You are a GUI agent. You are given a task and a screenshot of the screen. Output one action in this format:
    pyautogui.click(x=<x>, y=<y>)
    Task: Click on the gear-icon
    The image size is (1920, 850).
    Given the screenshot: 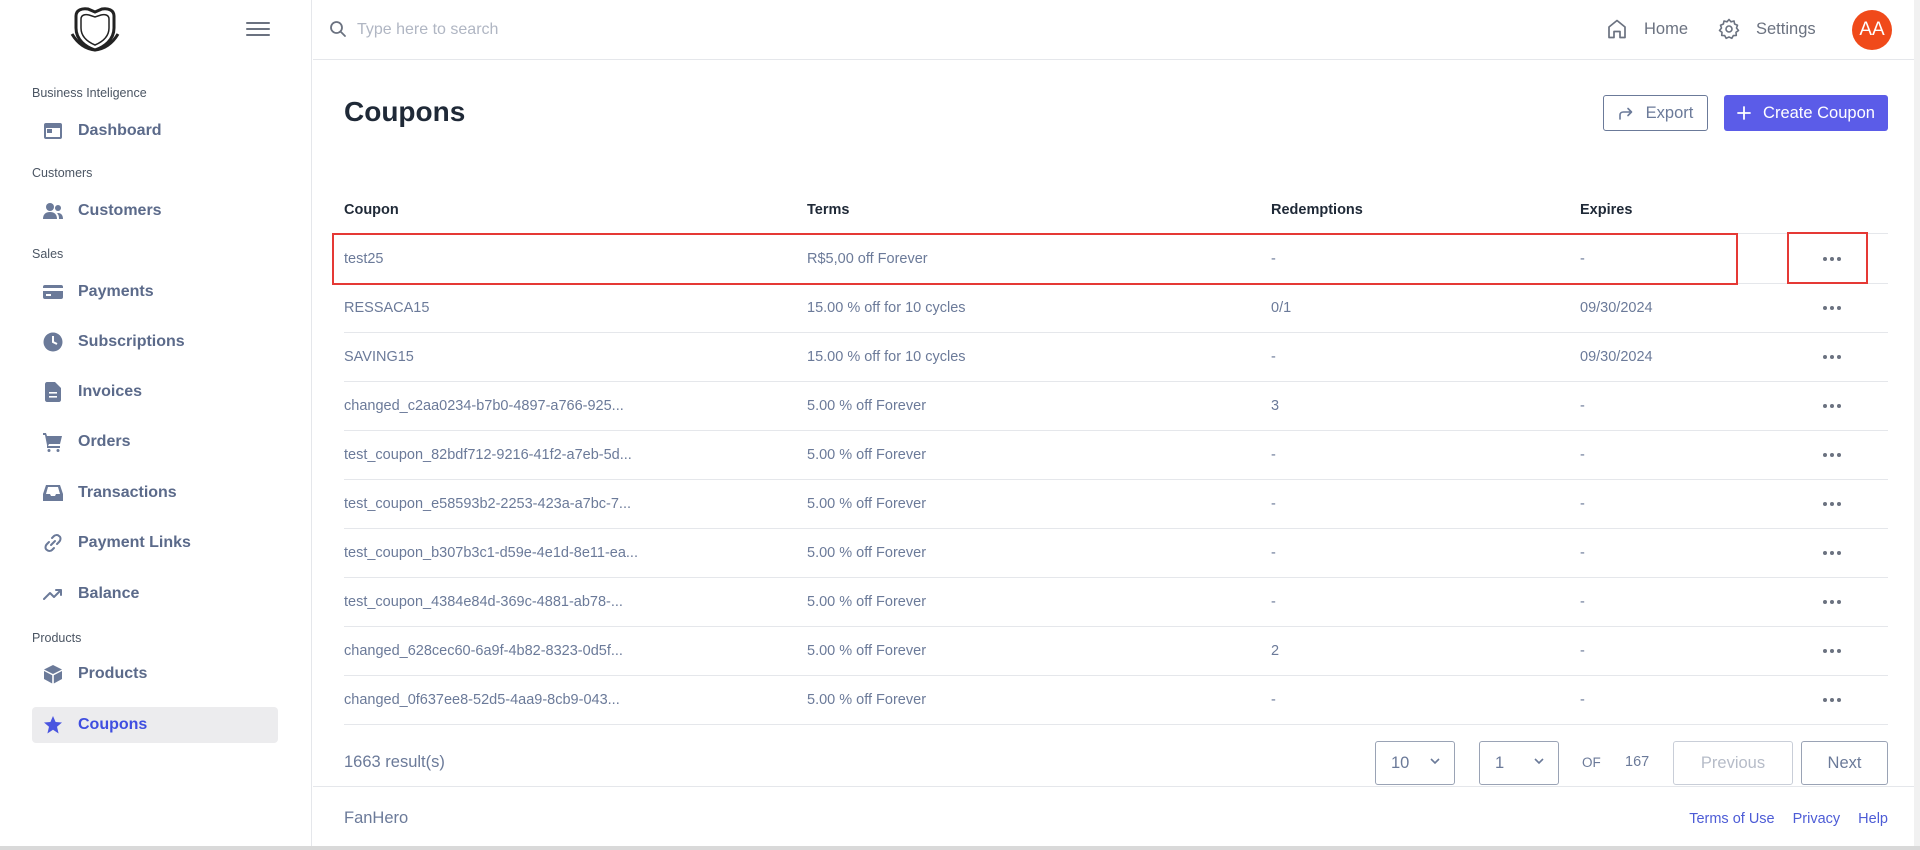 What is the action you would take?
    pyautogui.click(x=1729, y=29)
    